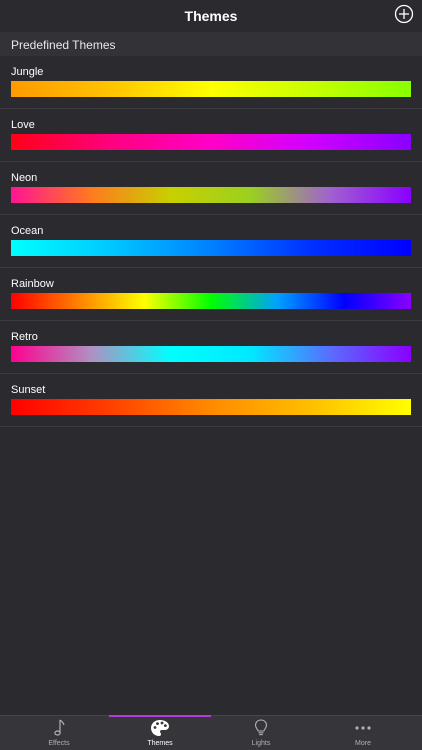  I want to click on theme-row-sunset: Sunset, so click(211, 400).